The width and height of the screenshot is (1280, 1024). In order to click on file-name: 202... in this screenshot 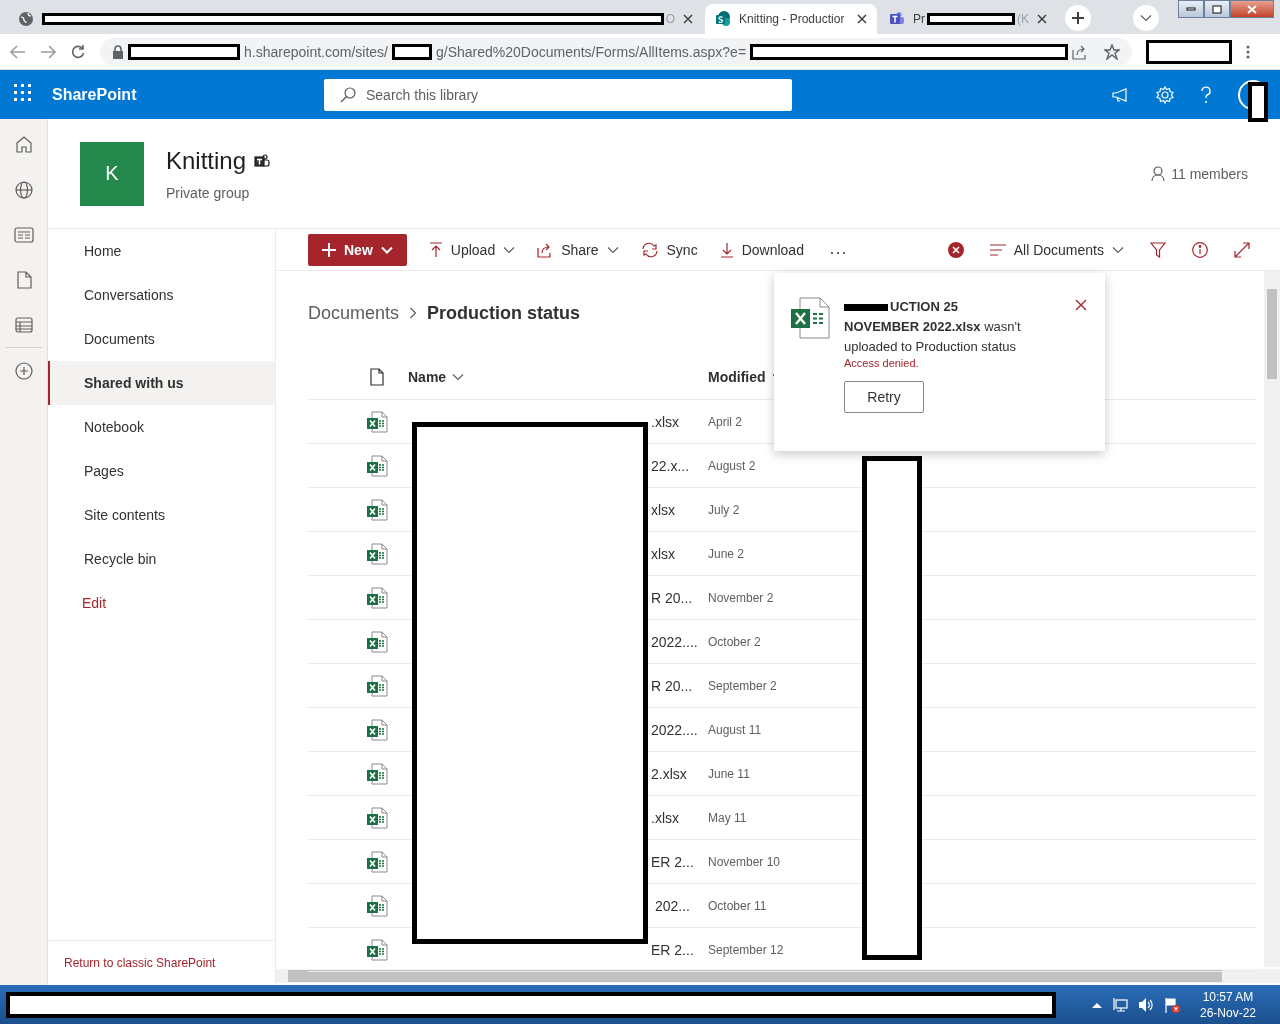, I will do `click(670, 905)`.